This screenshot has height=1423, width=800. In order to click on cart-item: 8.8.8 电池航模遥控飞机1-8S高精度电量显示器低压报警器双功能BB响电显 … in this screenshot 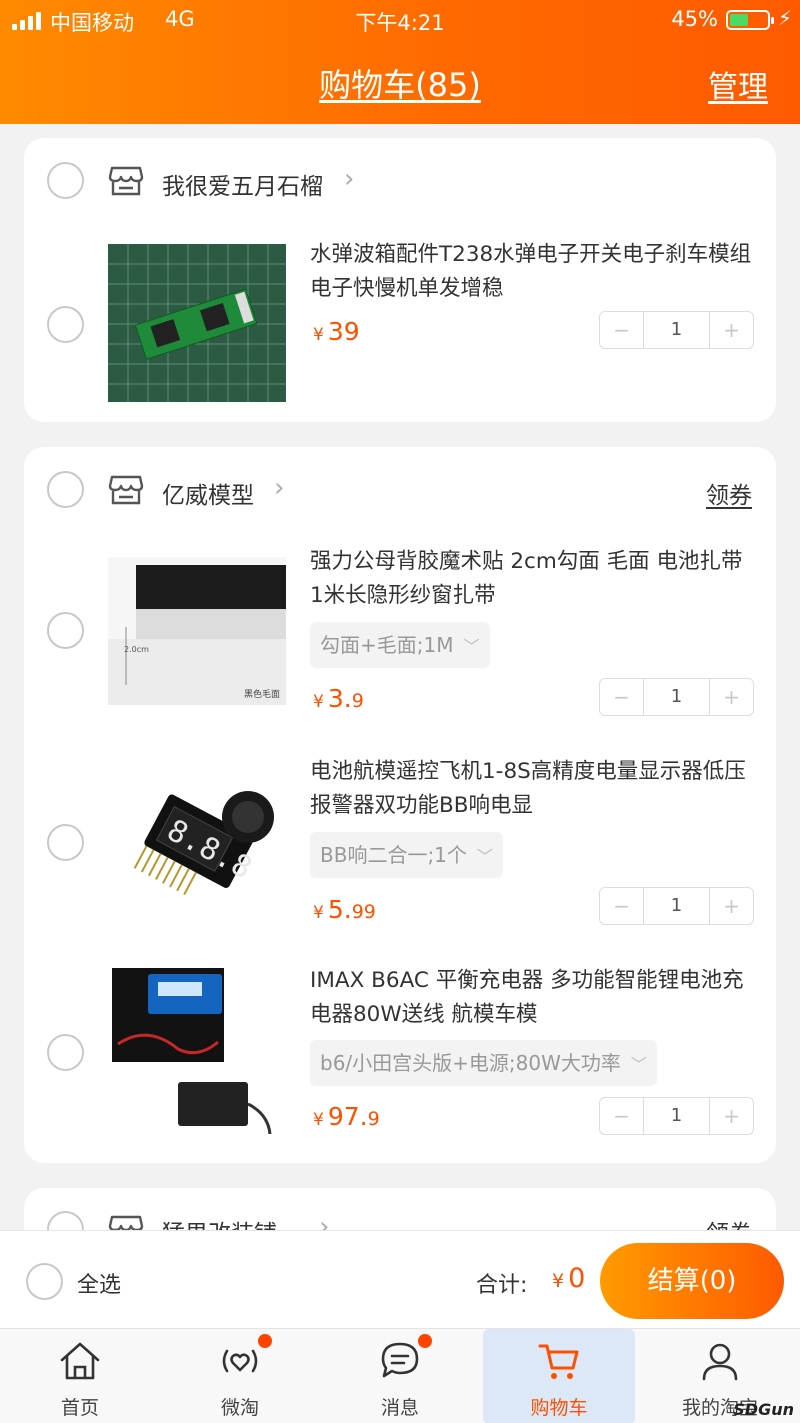, I will do `click(400, 845)`.